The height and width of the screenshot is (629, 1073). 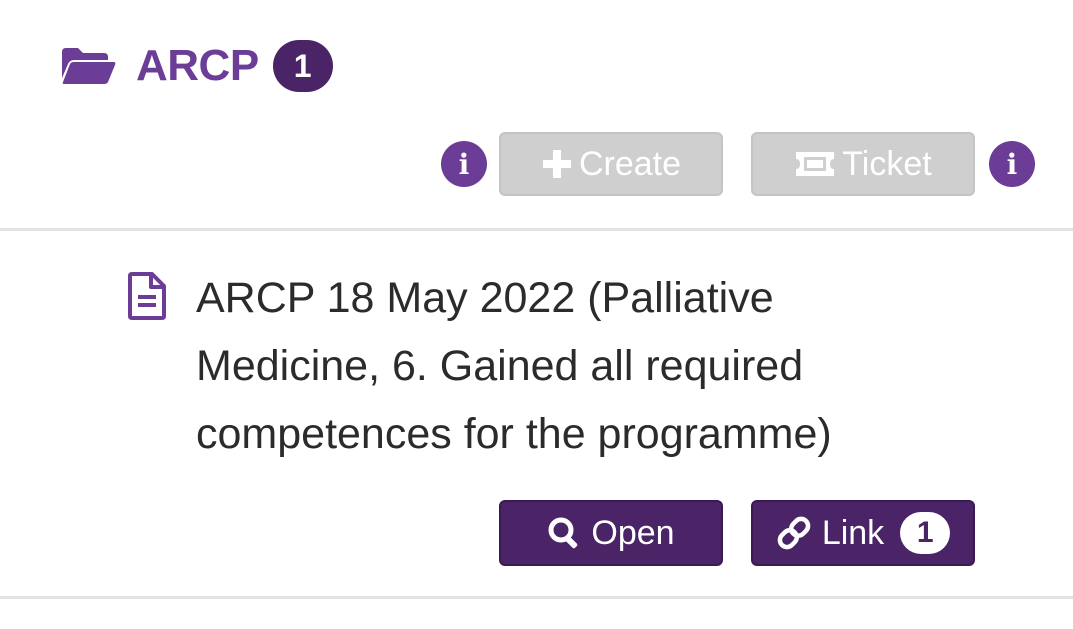 I want to click on search-icon, so click(x=563, y=533).